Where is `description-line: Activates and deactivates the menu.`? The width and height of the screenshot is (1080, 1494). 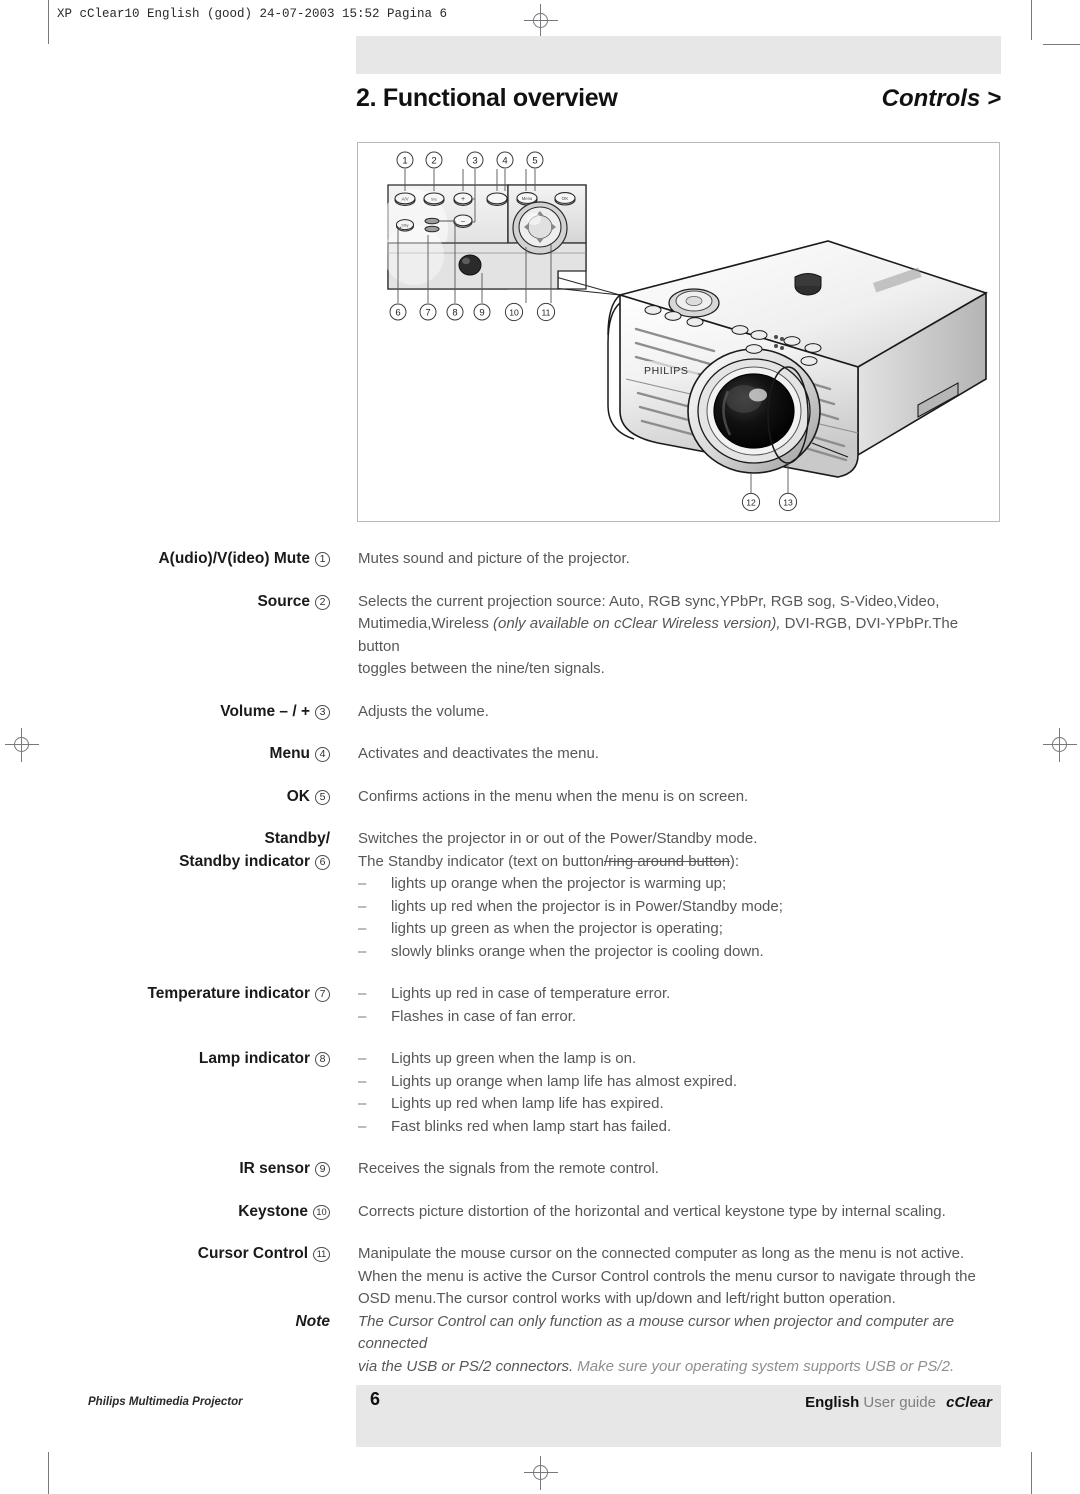
description-line: Activates and deactivates the menu. is located at coordinates (478, 753).